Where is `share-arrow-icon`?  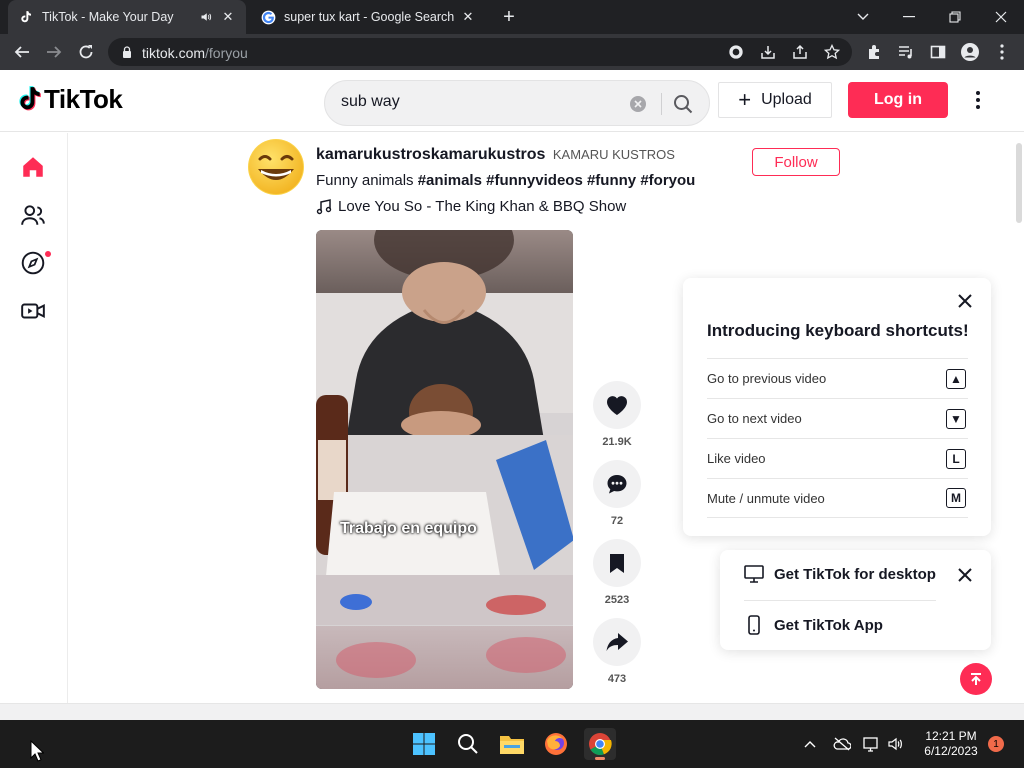 share-arrow-icon is located at coordinates (617, 642).